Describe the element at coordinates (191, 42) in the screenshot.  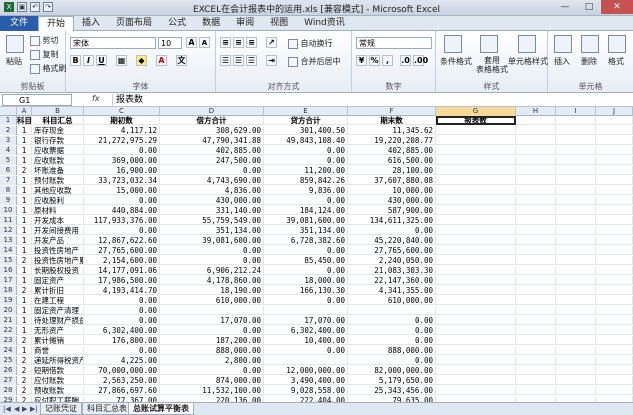
I see `grow-font-button: A` at that location.